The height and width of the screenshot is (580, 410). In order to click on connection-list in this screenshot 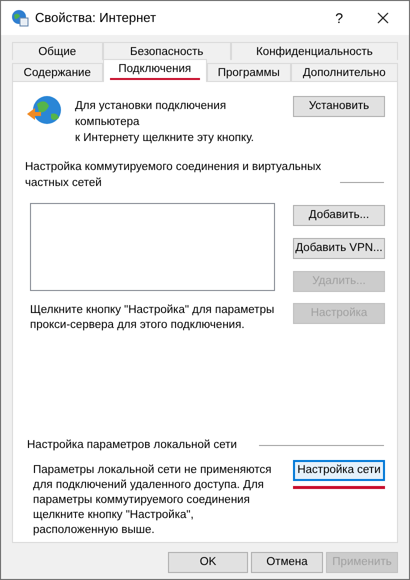, I will do `click(152, 247)`.